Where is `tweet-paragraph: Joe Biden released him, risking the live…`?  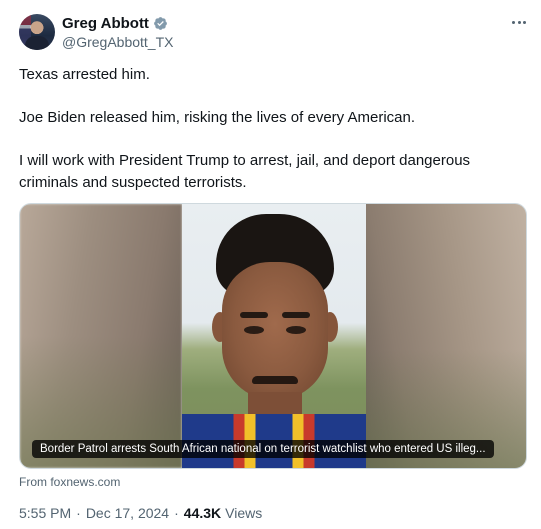 tweet-paragraph: Joe Biden released him, risking the live… is located at coordinates (217, 117).